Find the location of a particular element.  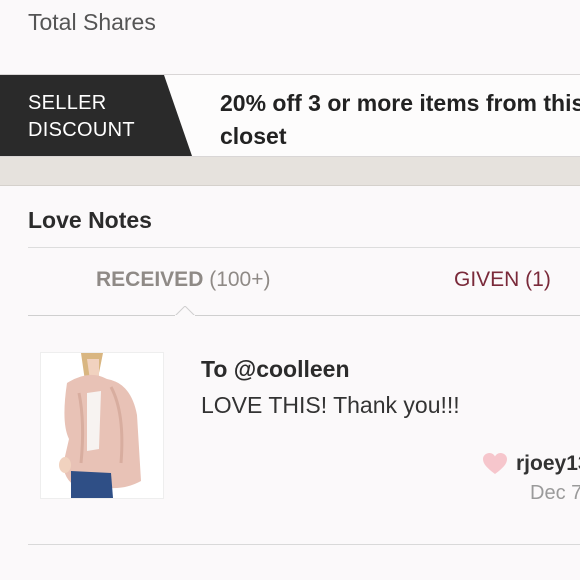

note-recipient: To @coolleen is located at coordinates (275, 369).